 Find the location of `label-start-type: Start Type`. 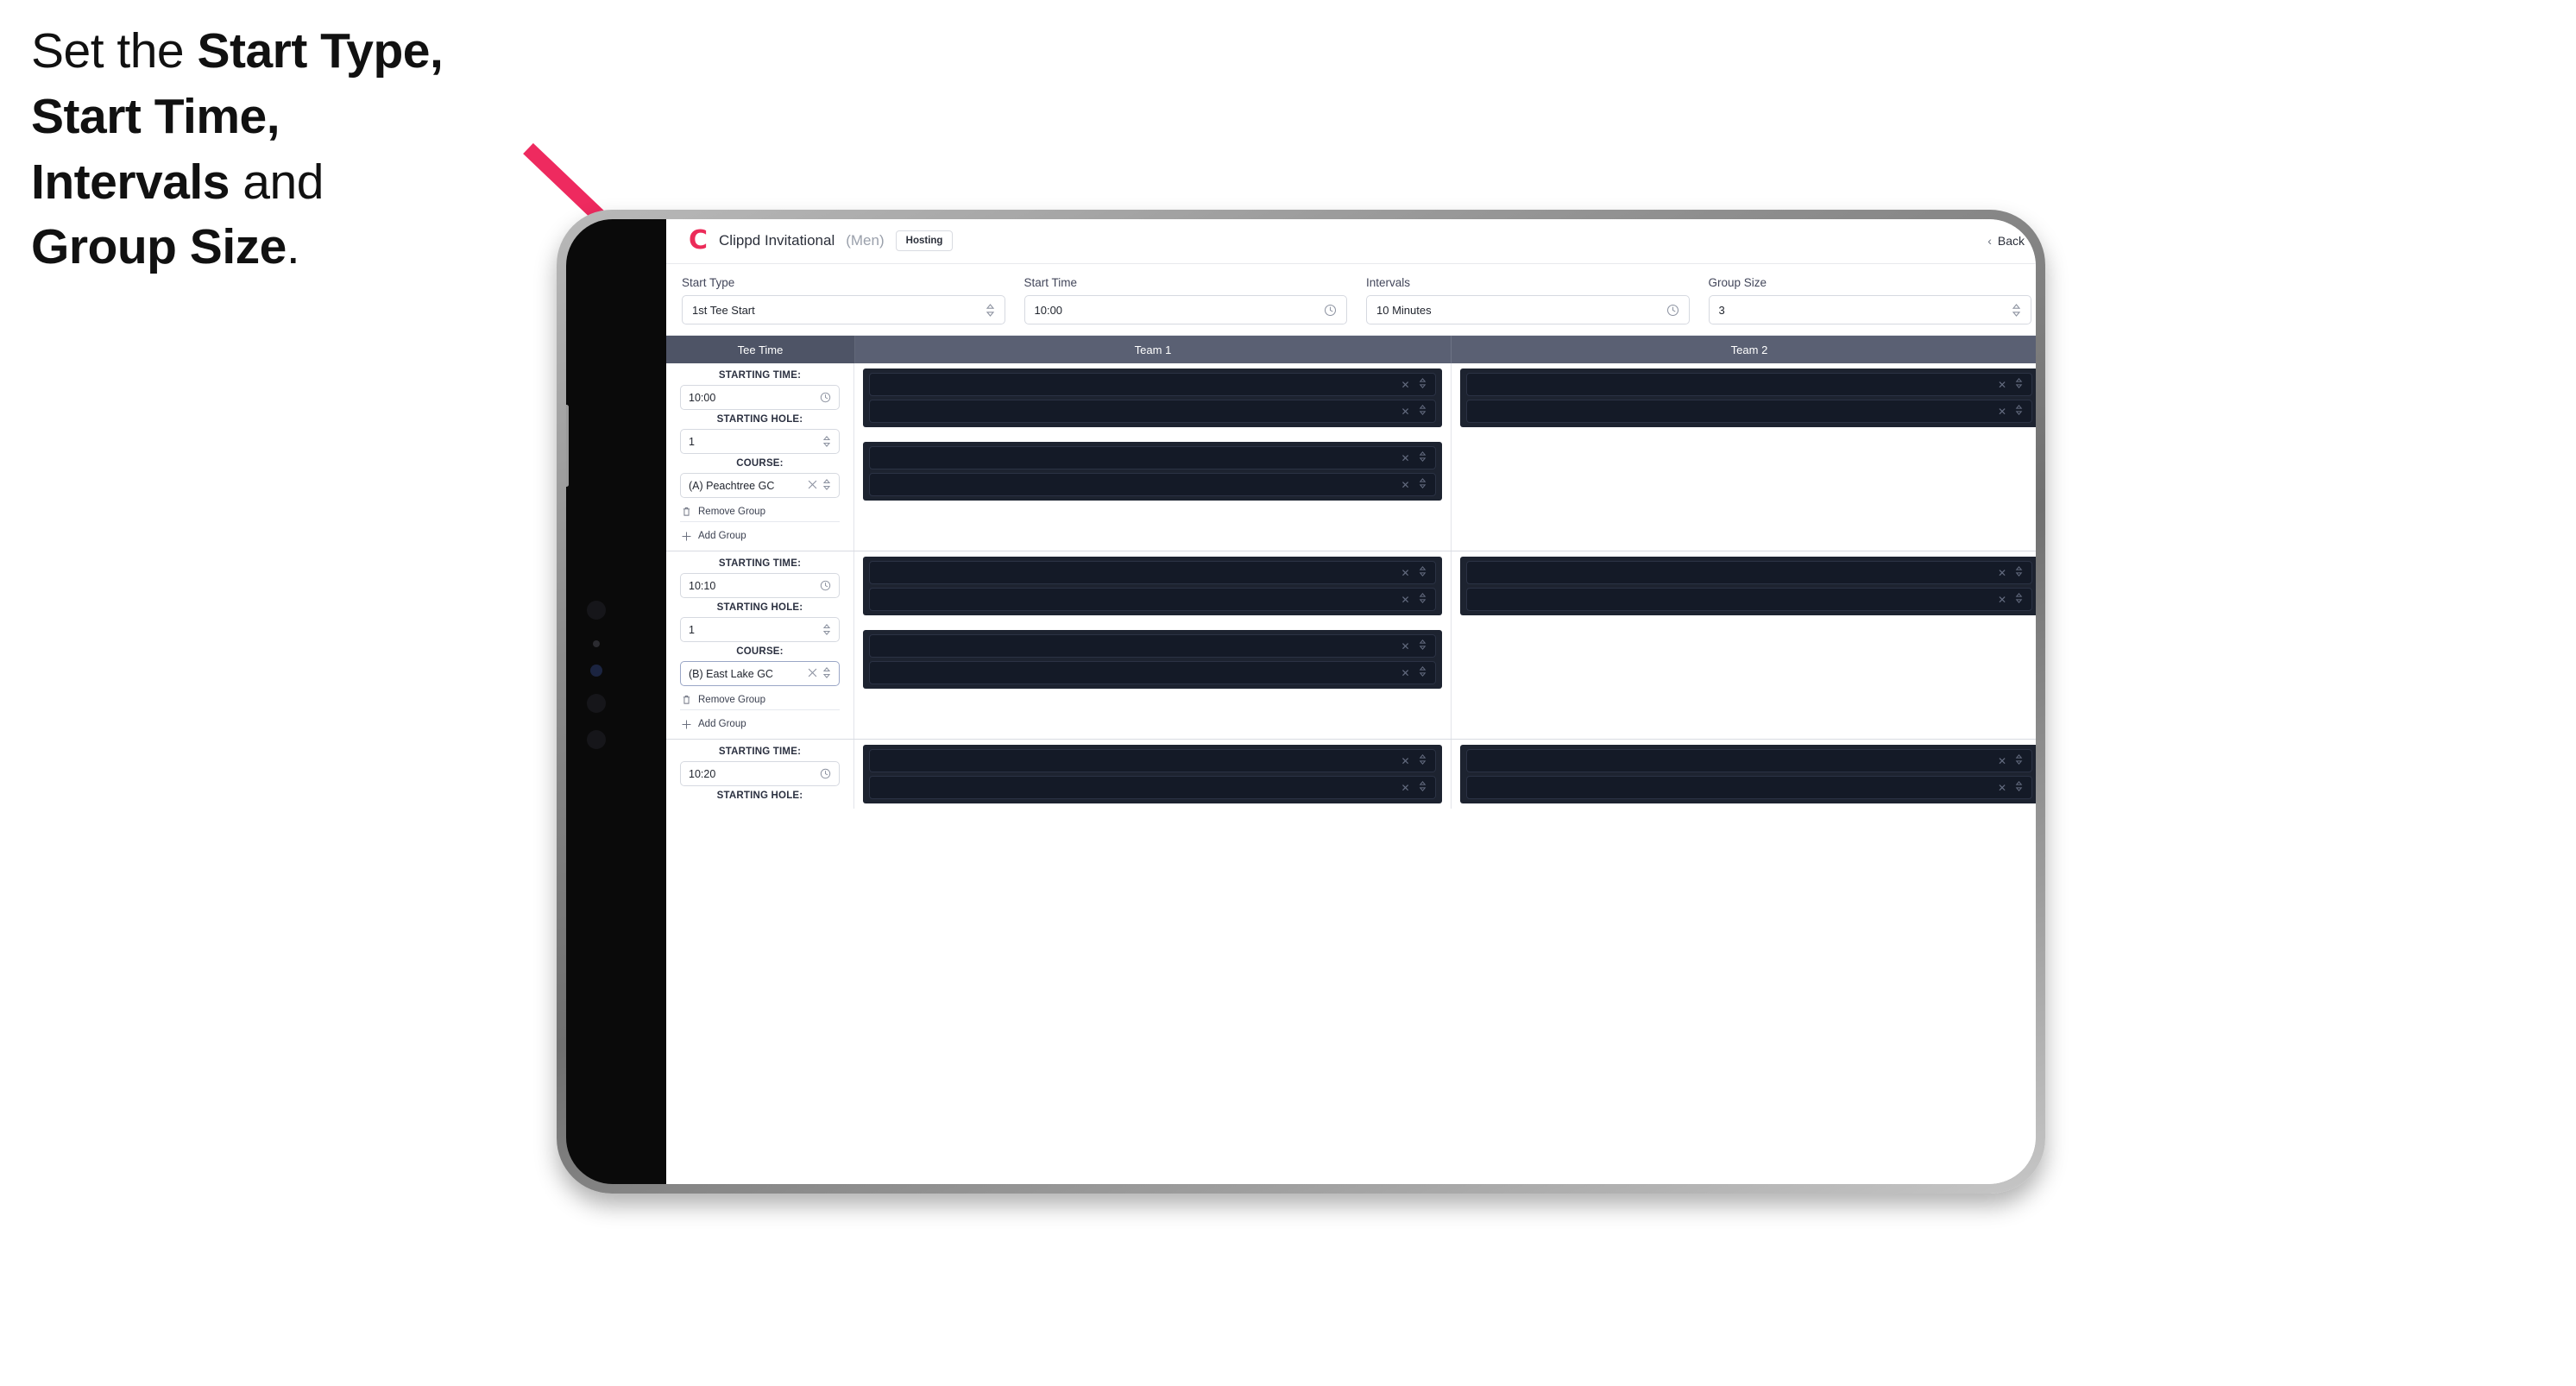

label-start-type: Start Type is located at coordinates (709, 283).